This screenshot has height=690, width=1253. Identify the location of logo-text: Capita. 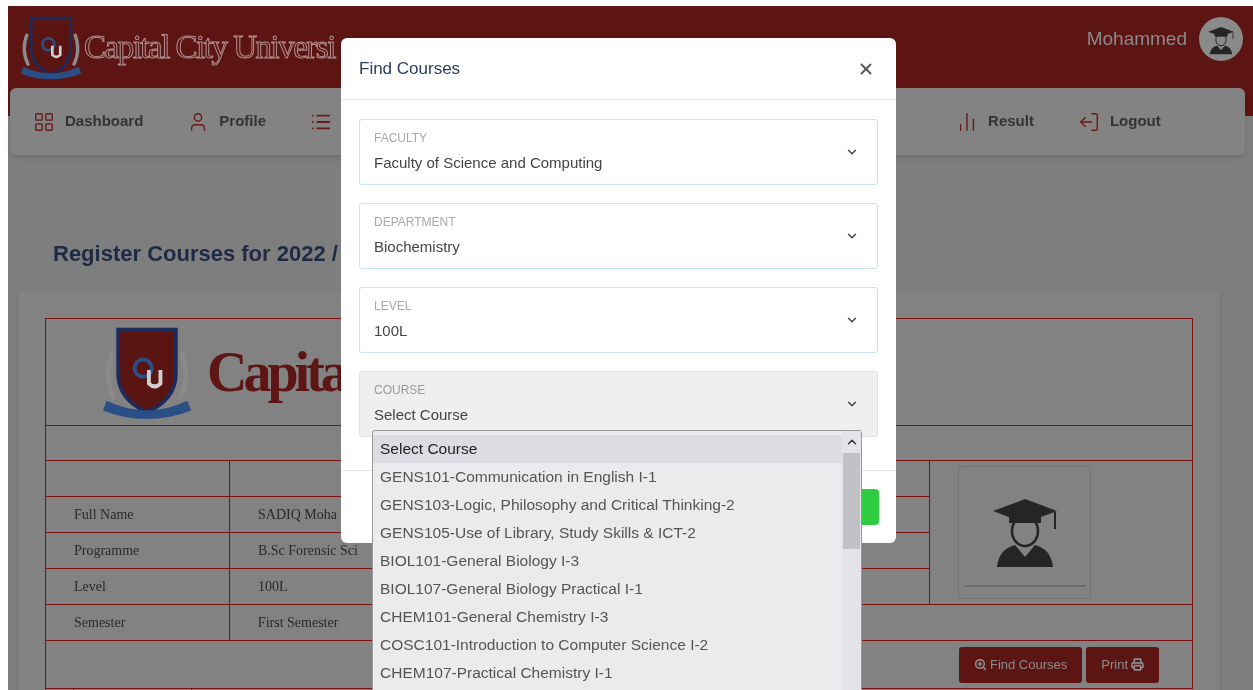
(276, 372).